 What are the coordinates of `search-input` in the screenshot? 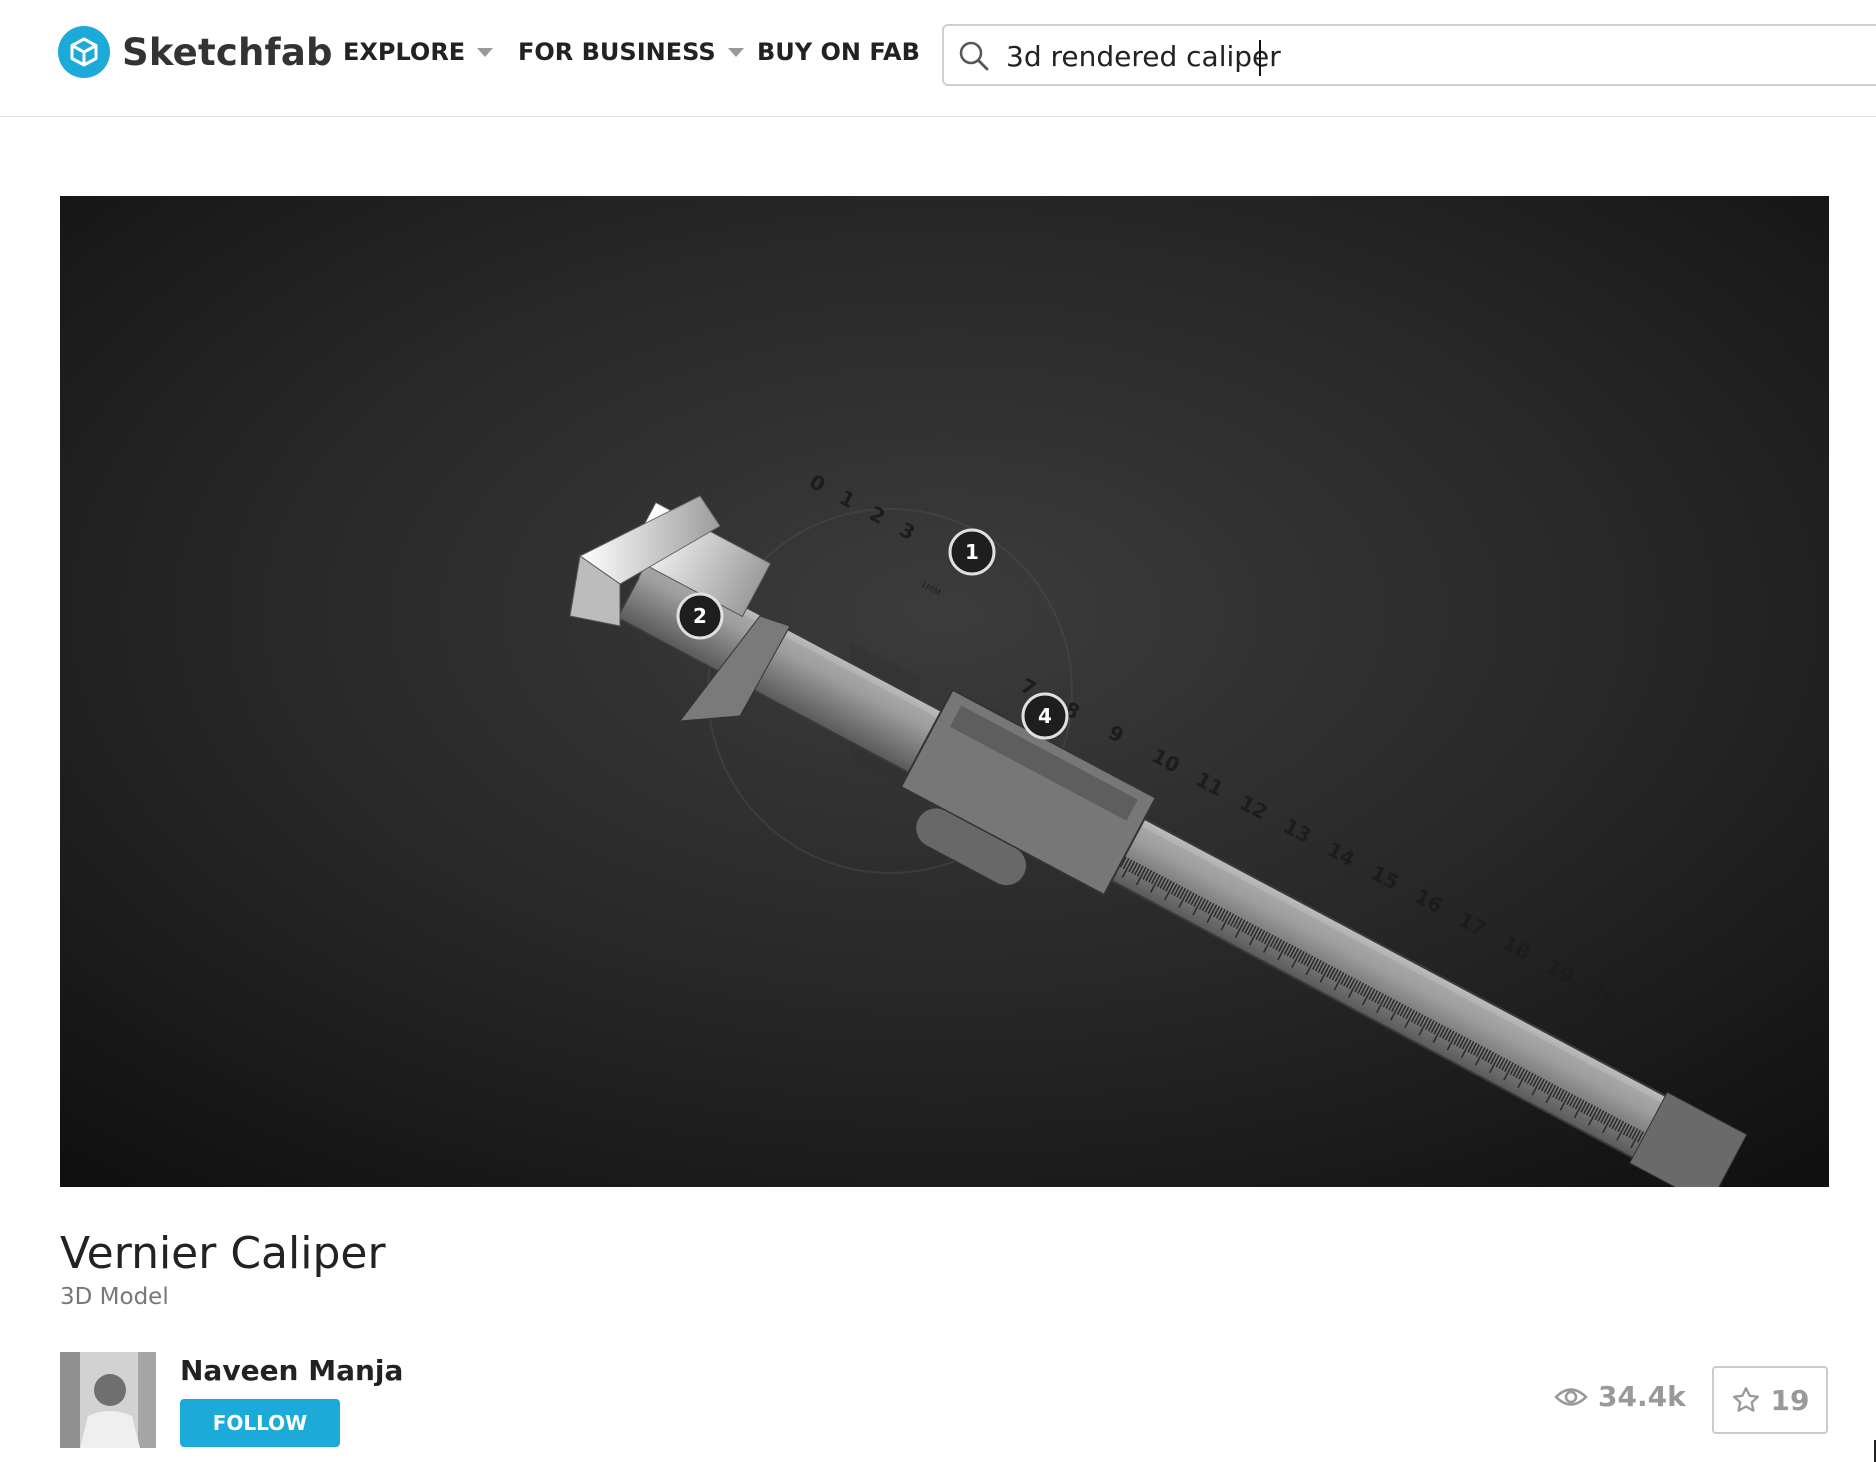 It's located at (1436, 56).